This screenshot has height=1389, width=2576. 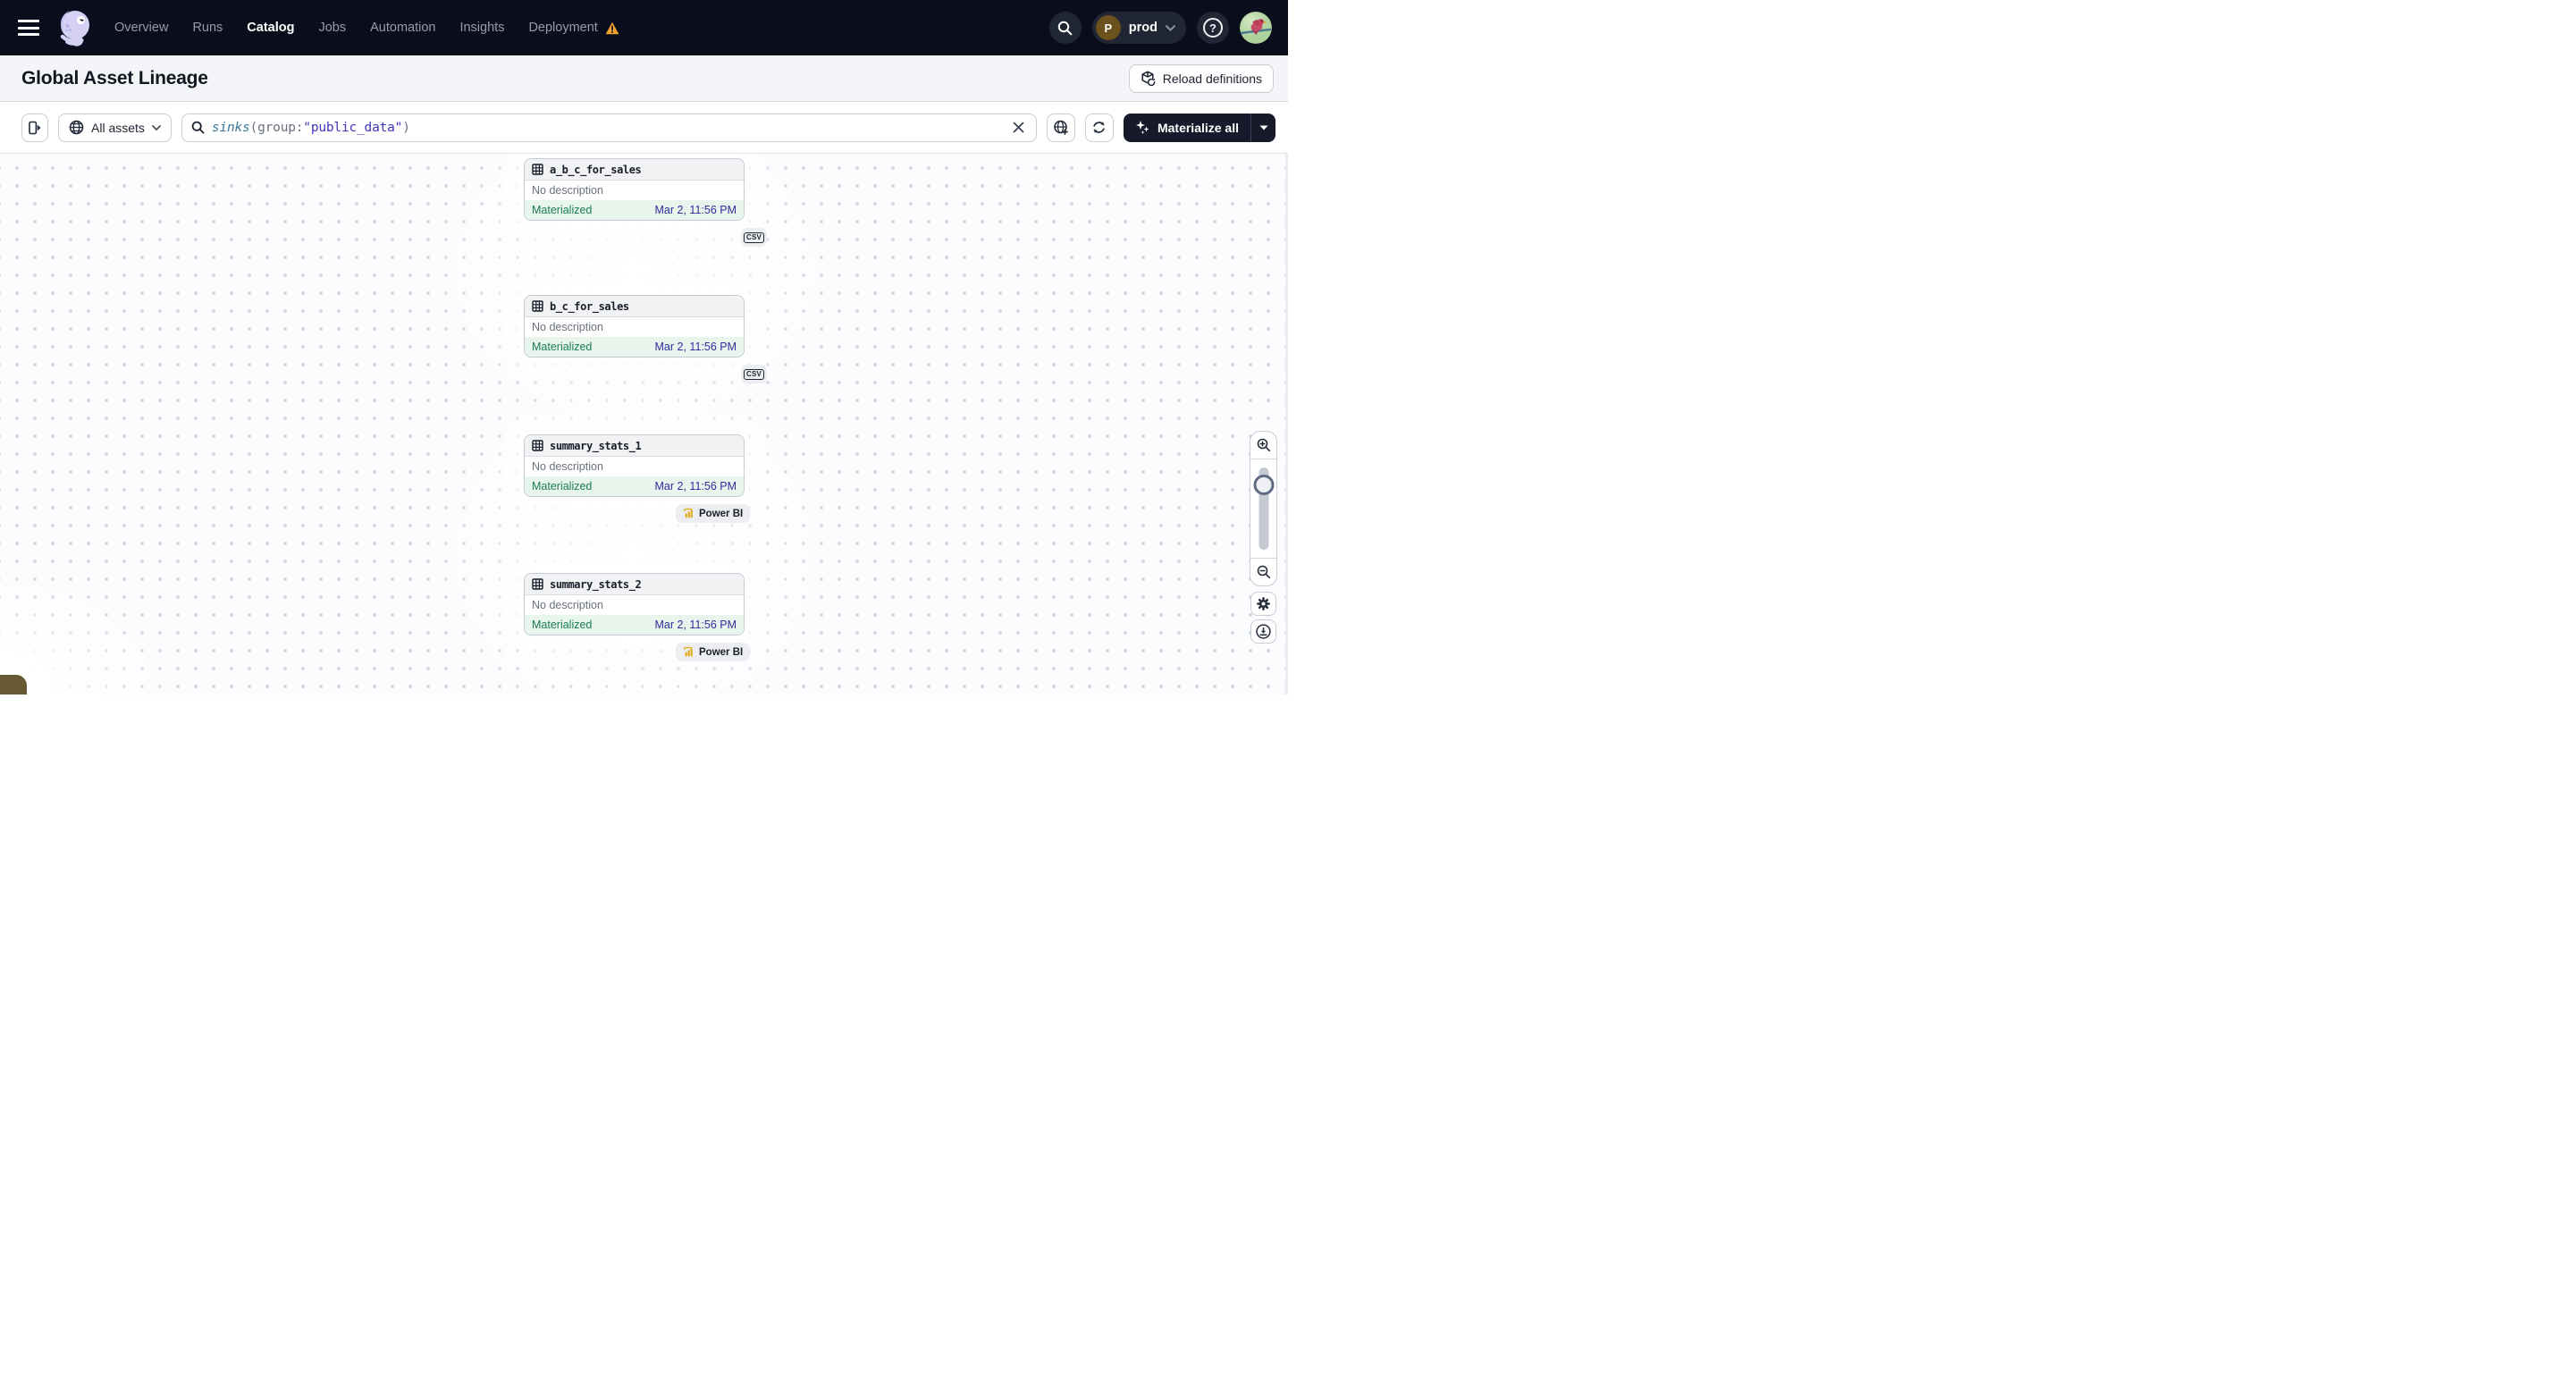 I want to click on globe-plus-icon, so click(x=1061, y=127).